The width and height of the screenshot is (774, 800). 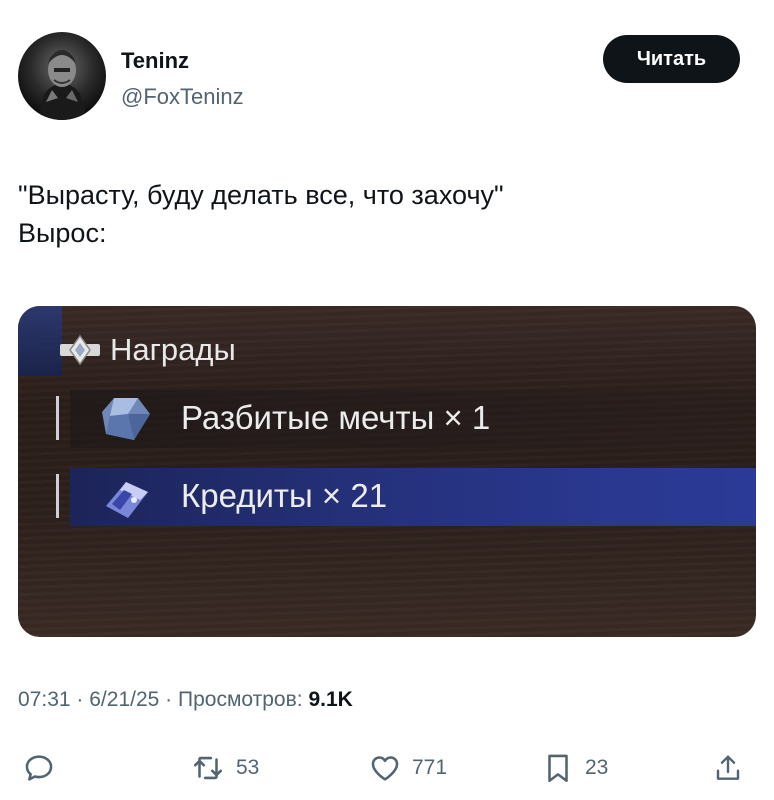 What do you see at coordinates (173, 349) in the screenshot?
I see `rewards-title: Награды` at bounding box center [173, 349].